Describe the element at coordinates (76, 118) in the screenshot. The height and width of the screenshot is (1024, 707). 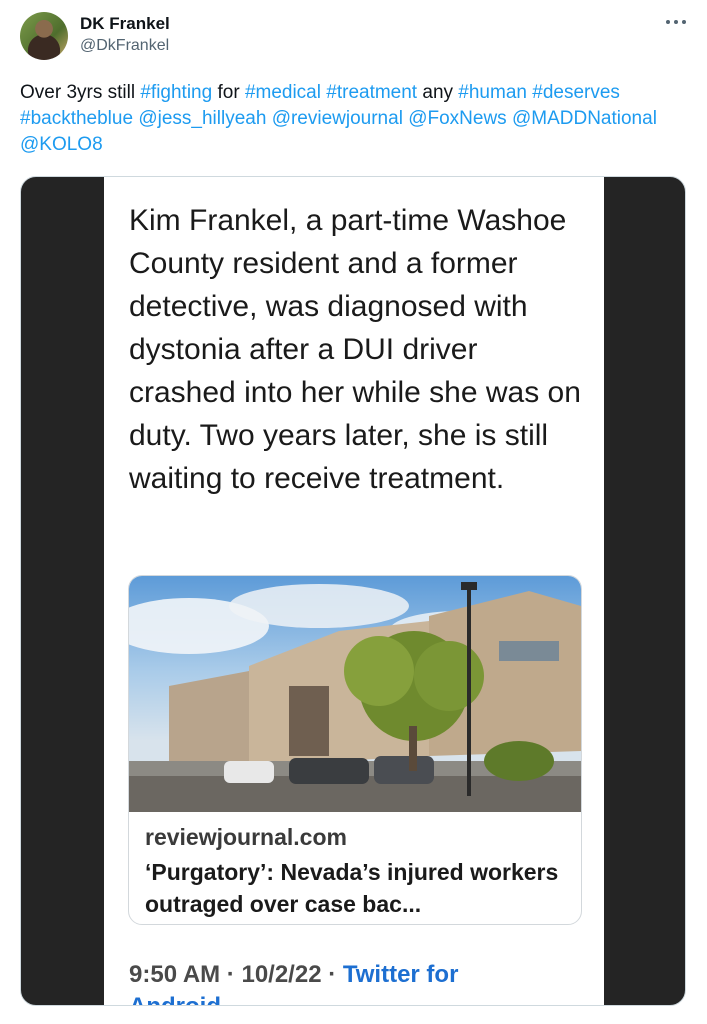
I see `tweet-link-backtheblue: #backtheblue` at that location.